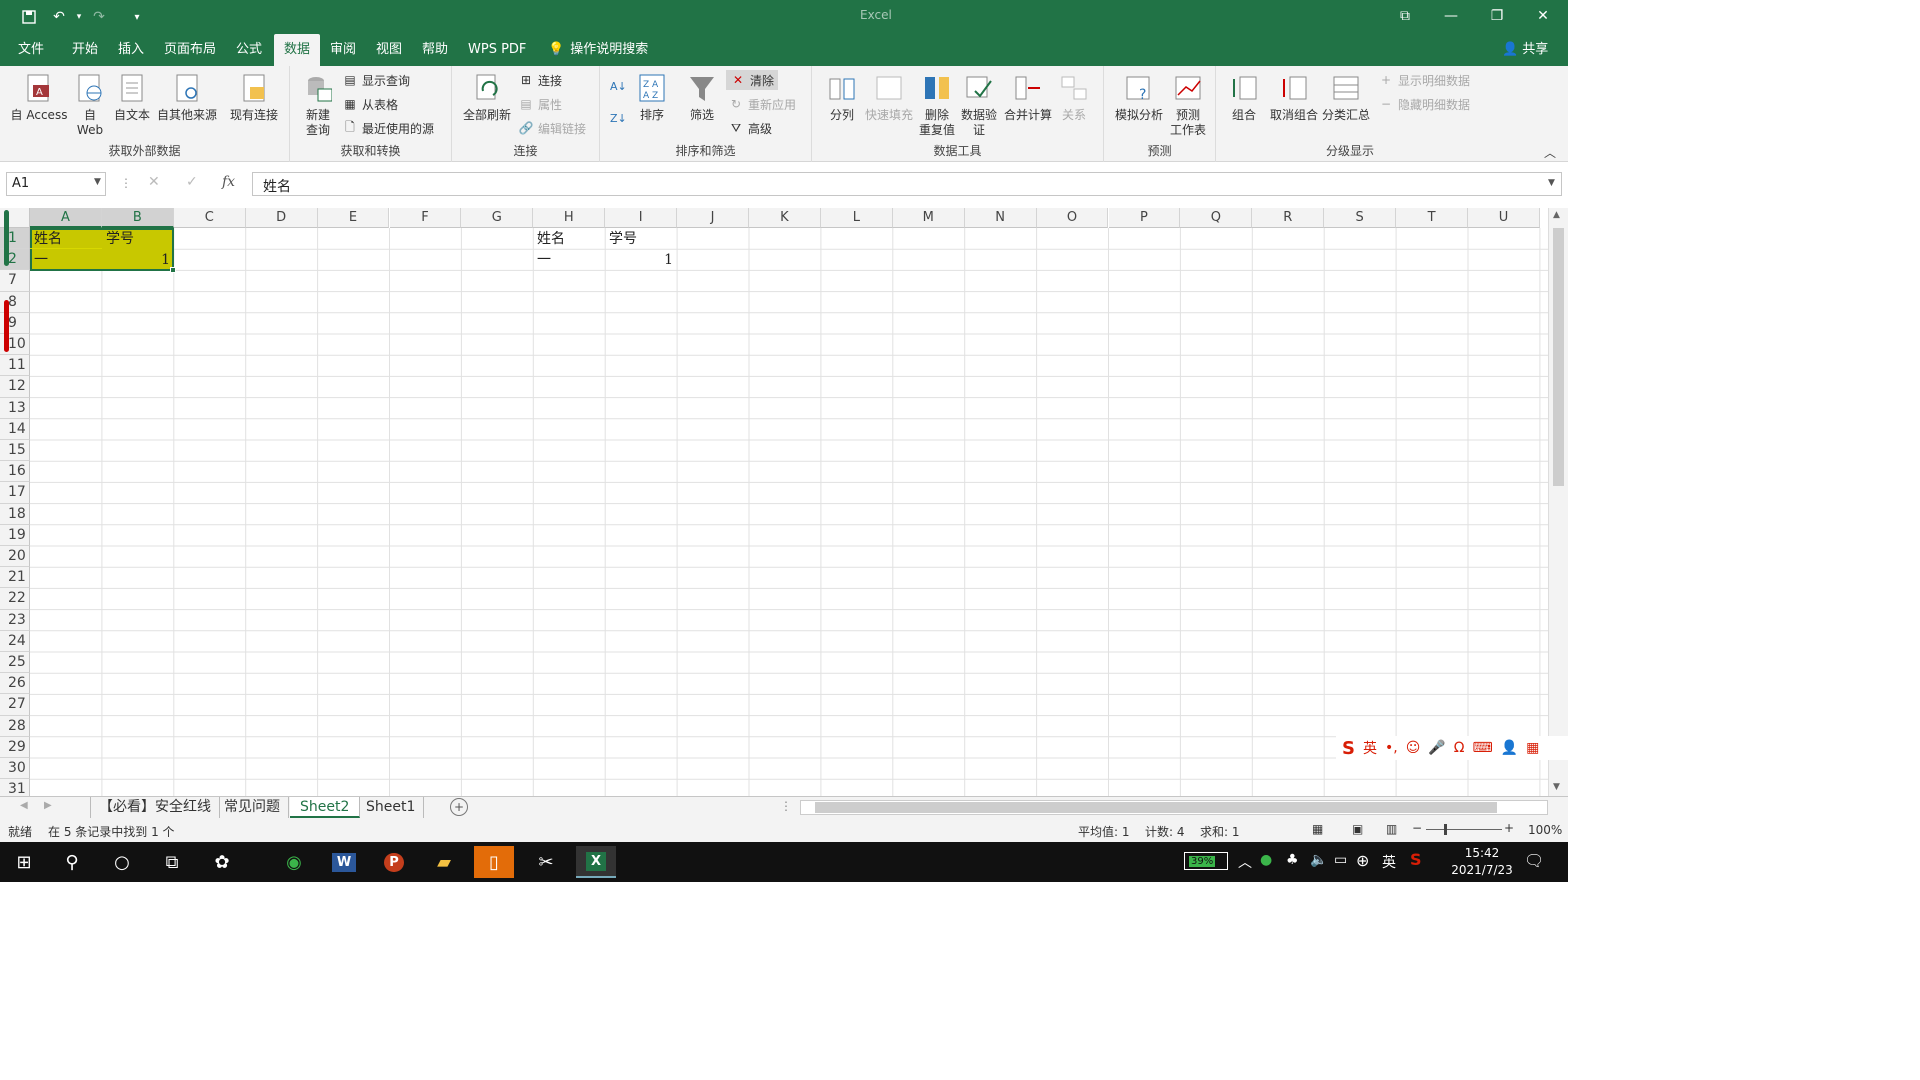 This screenshot has width=1920, height=1080. Describe the element at coordinates (1532, 748) in the screenshot. I see `ime-grid-icon: ▦` at that location.